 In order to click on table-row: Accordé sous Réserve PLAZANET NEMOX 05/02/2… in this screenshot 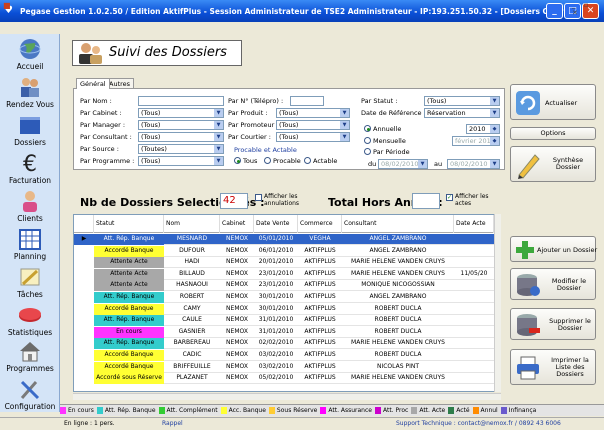, I will do `click(284, 379)`.